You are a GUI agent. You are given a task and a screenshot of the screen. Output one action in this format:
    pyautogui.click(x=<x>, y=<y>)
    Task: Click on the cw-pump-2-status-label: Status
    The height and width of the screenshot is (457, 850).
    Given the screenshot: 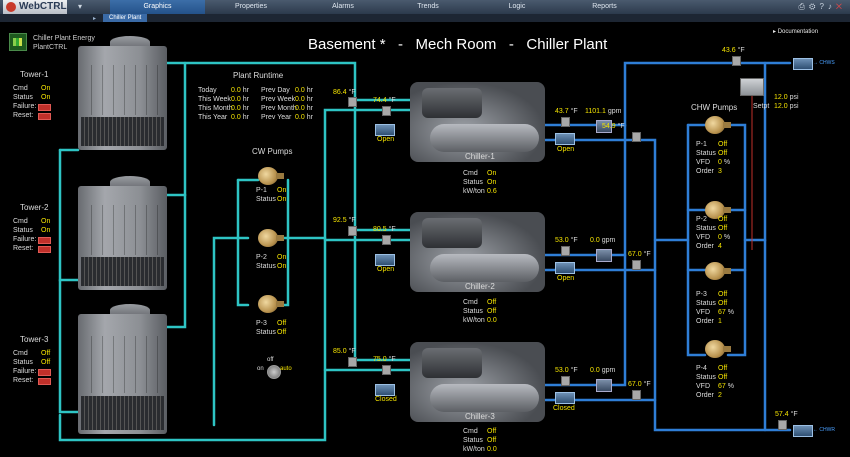 What is the action you would take?
    pyautogui.click(x=266, y=266)
    